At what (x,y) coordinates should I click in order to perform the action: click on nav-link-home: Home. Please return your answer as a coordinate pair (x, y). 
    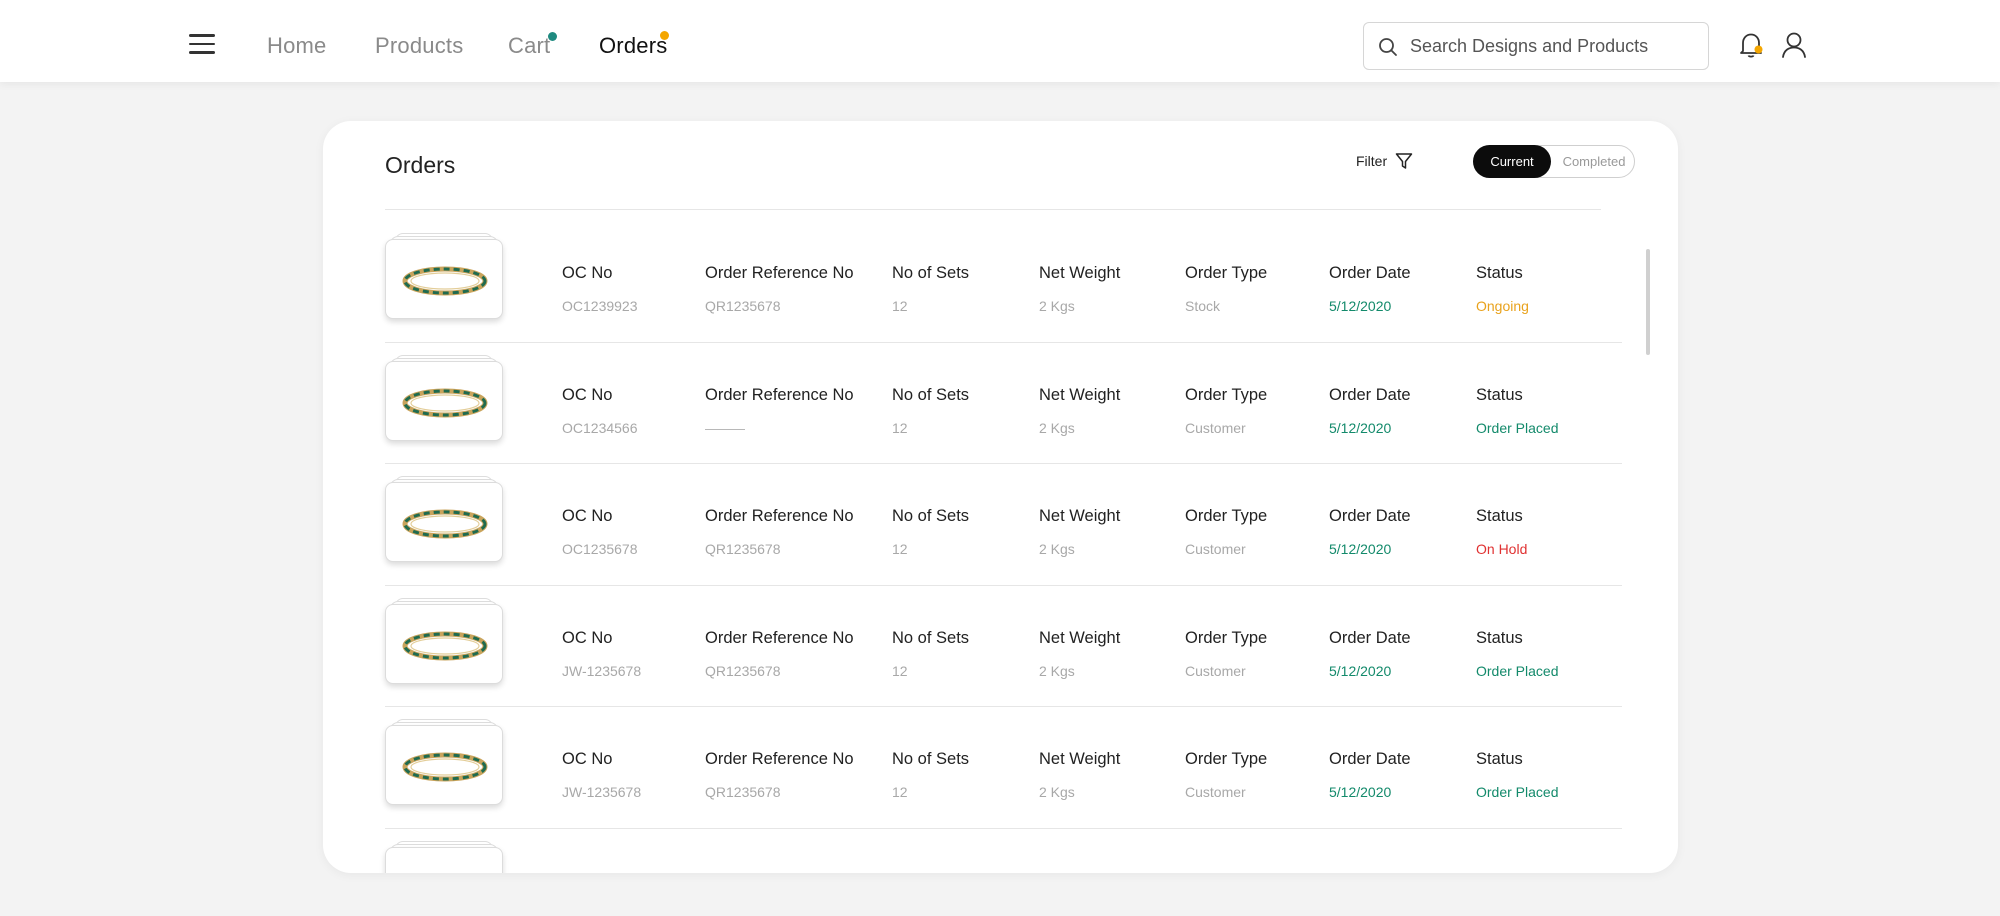
    Looking at the image, I should click on (297, 46).